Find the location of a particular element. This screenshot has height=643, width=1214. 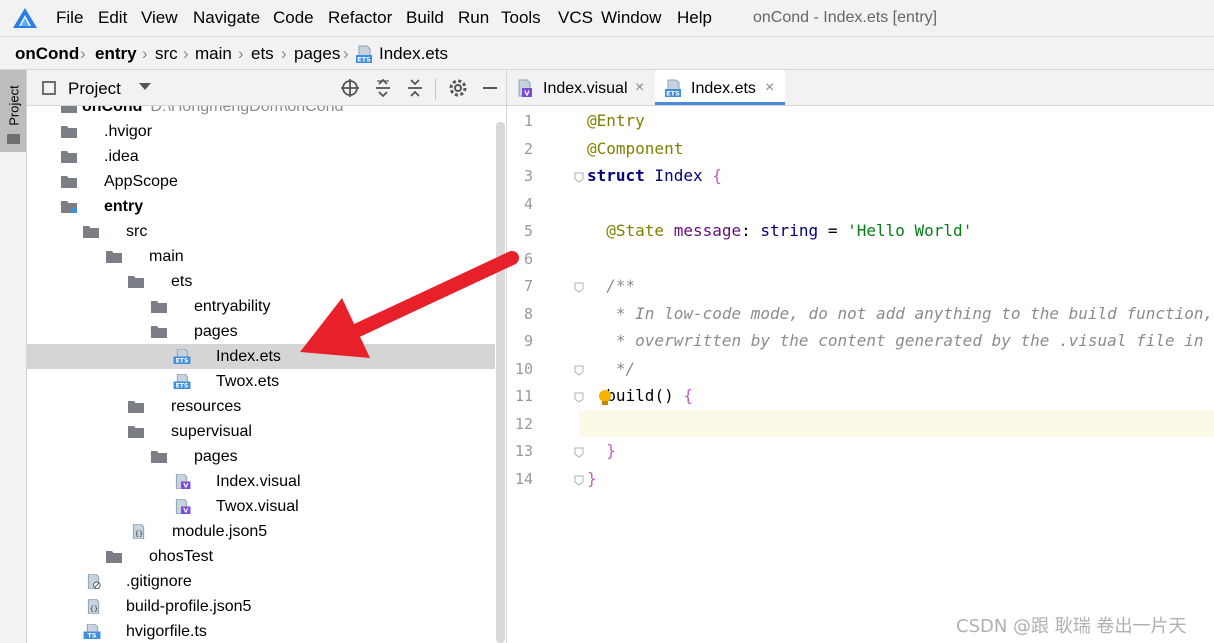

tree-item-label: supervisual is located at coordinates (211, 431).